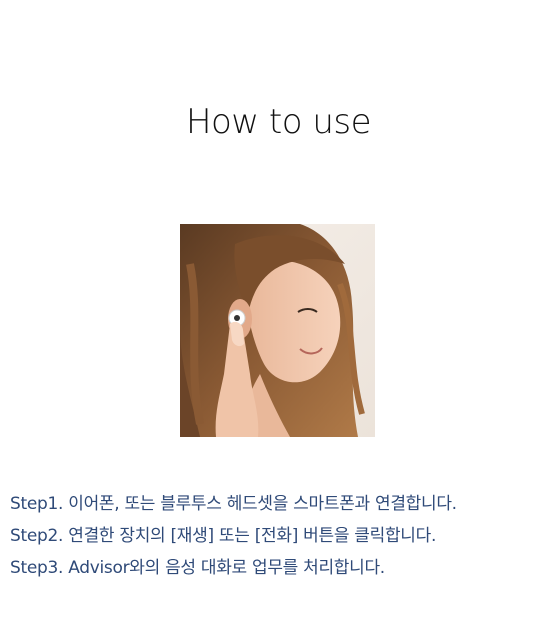  I want to click on step-2-text: Step2. 연결한 장치의 [재생] 또는 [전화] 버튼을 클릭합니다., so click(223, 536).